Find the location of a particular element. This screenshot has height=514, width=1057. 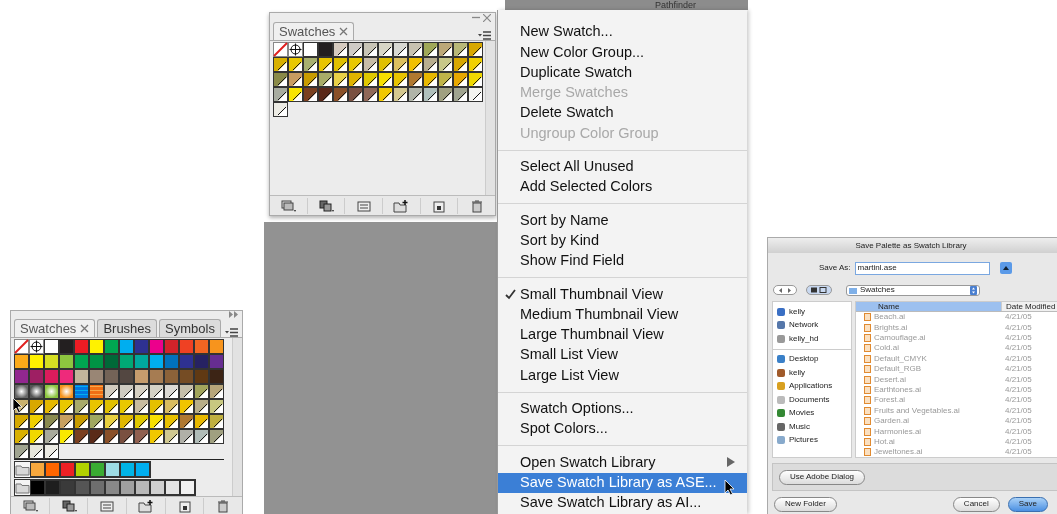

save-as-label: Save As: is located at coordinates (835, 268).